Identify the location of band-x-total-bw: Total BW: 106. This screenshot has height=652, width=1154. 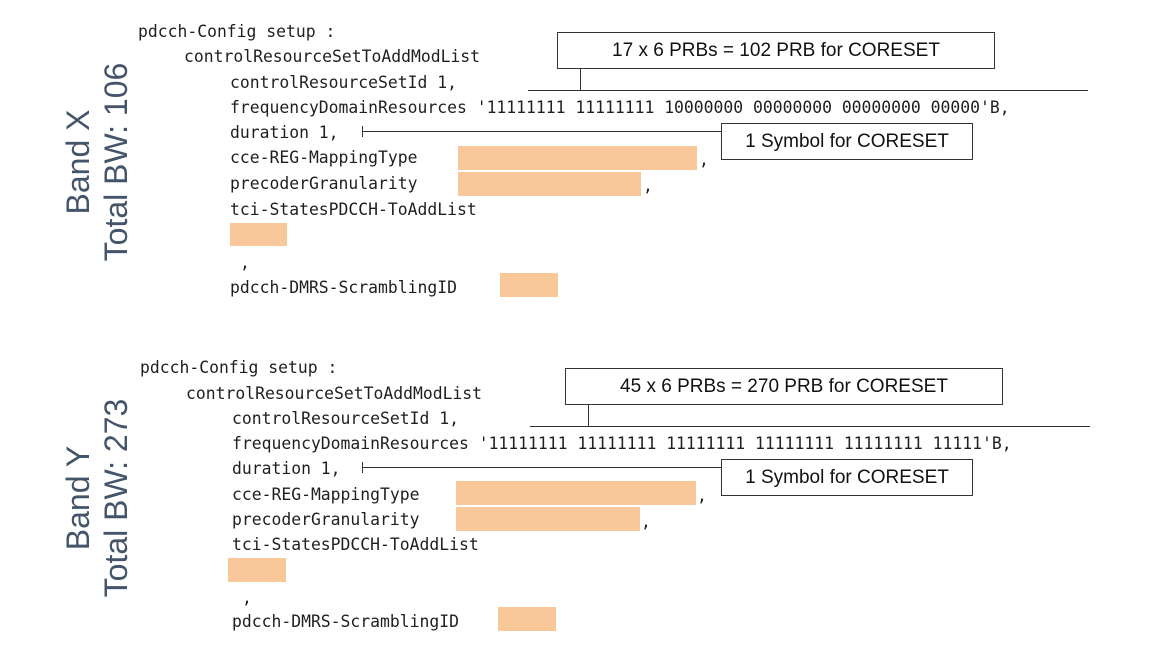
(116, 162).